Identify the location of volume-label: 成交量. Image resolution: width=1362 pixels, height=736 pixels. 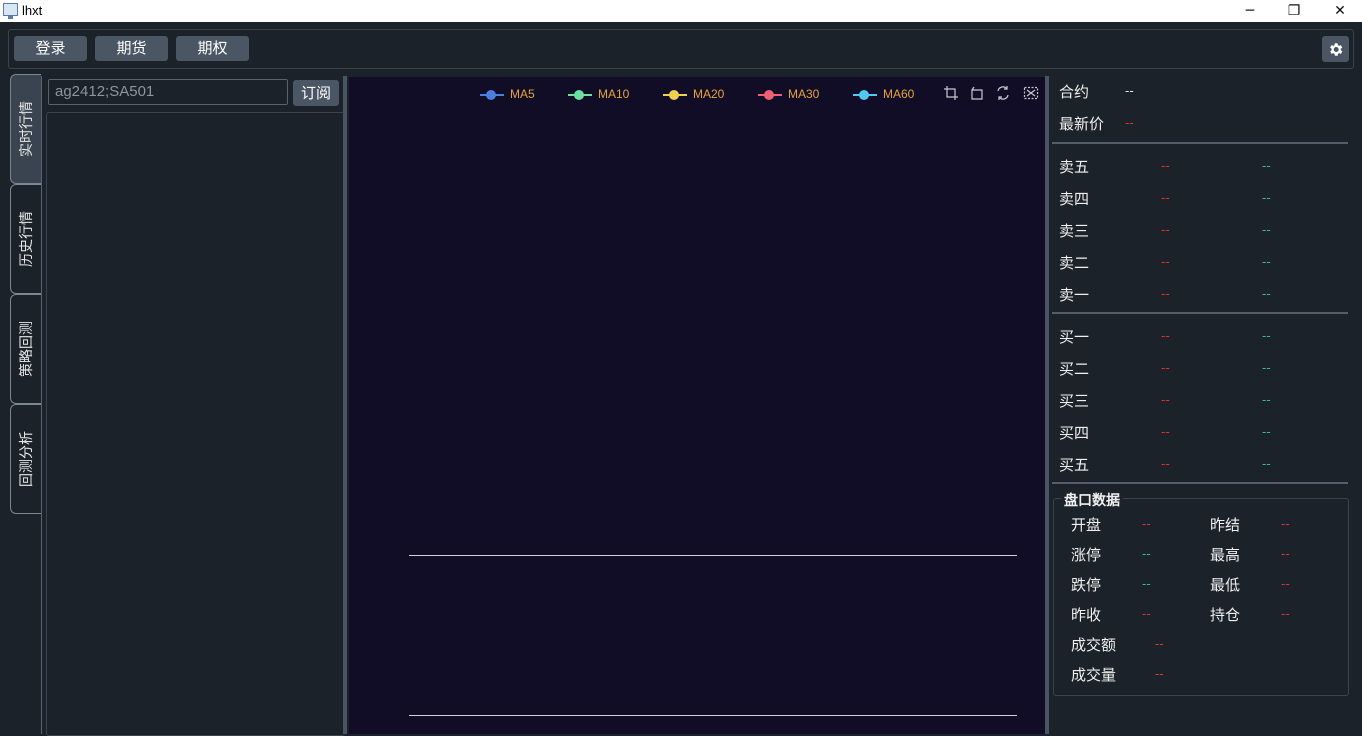
(1094, 675).